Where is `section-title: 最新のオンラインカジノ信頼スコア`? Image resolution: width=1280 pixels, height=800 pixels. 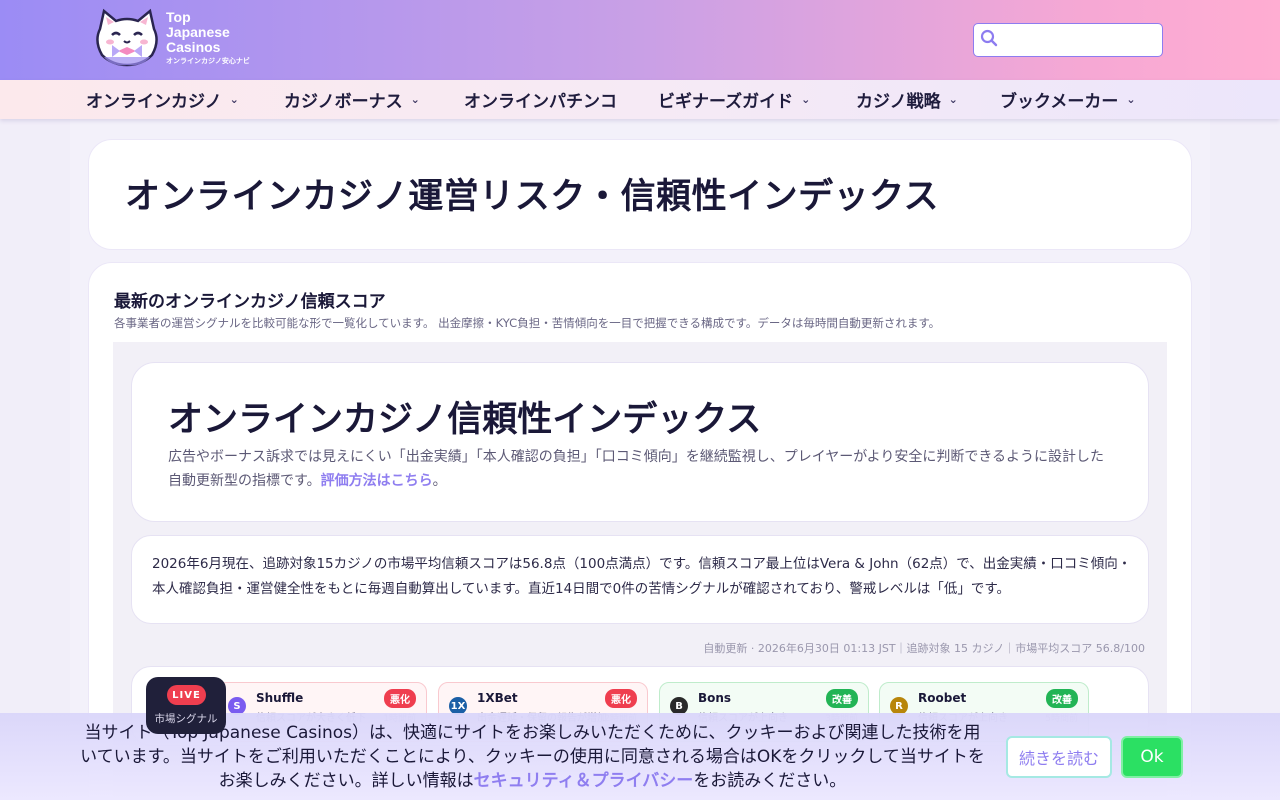
section-title: 最新のオンラインカジノ信頼スコア is located at coordinates (250, 302).